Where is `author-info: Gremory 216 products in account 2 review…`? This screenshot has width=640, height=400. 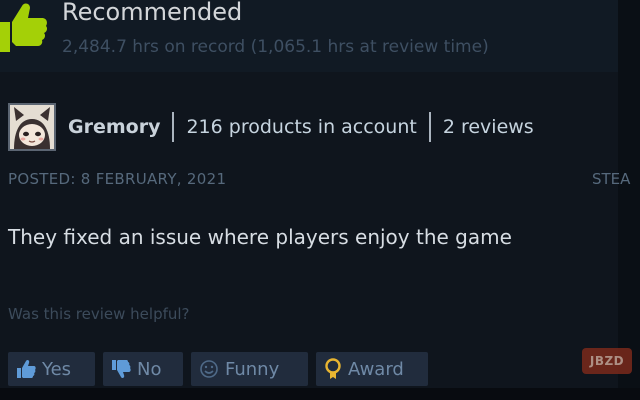
author-info: Gremory 216 products in account 2 review… is located at coordinates (301, 127).